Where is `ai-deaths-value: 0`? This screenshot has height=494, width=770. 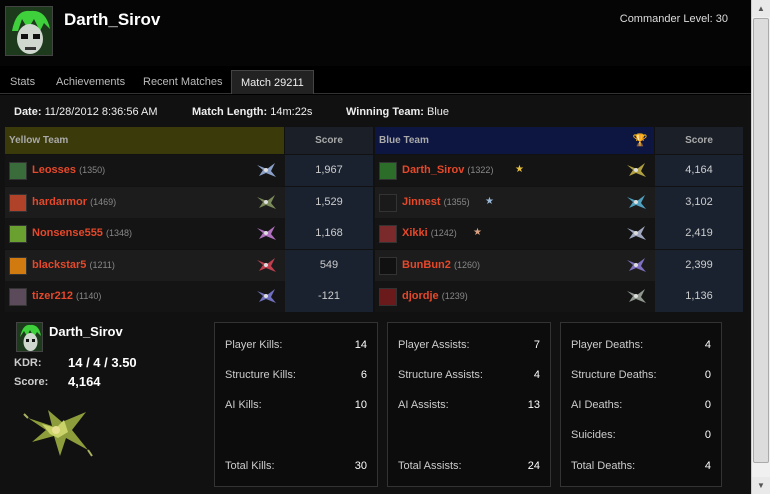 ai-deaths-value: 0 is located at coordinates (707, 405).